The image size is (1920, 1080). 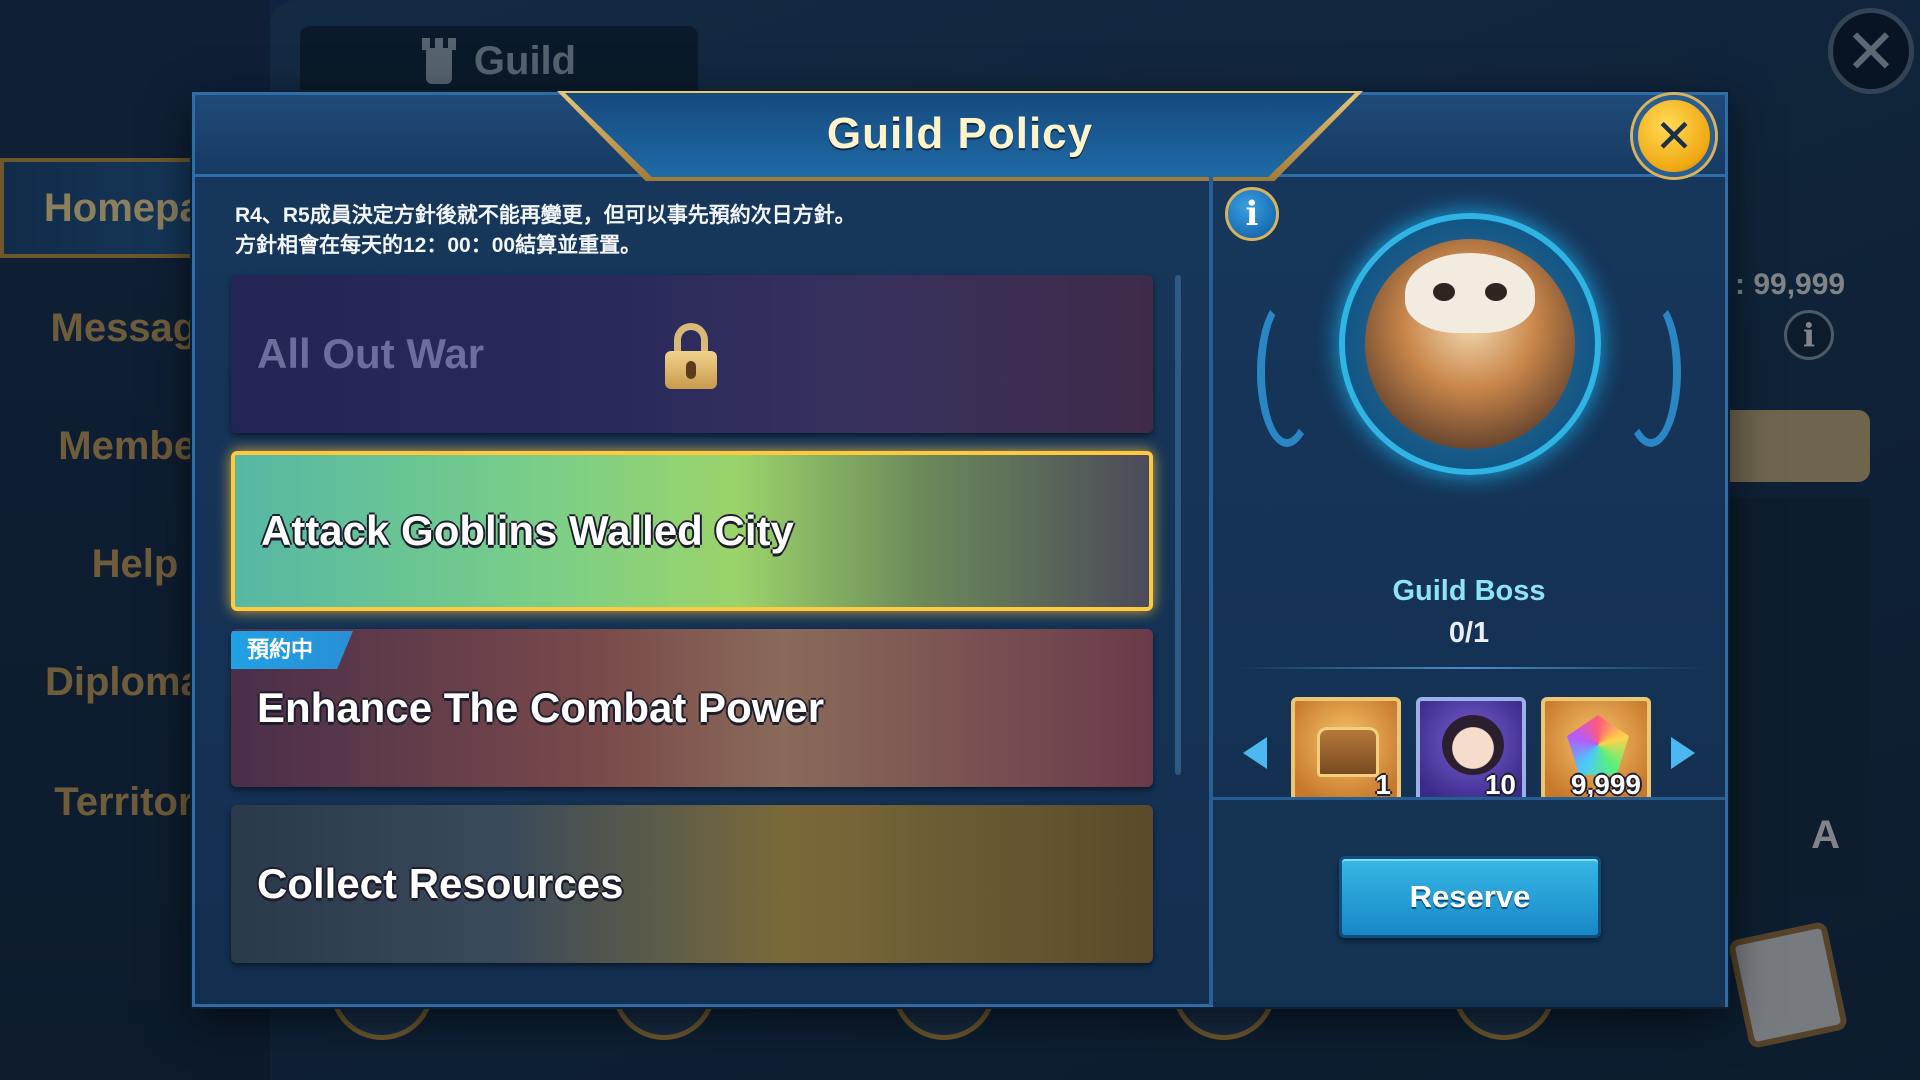 I want to click on lock-icon, so click(x=691, y=356).